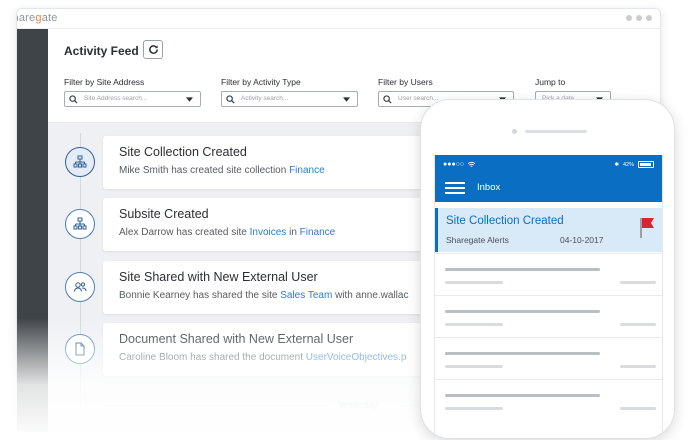 This screenshot has height=440, width=693. What do you see at coordinates (616, 164) in the screenshot?
I see `bluetooth-icon: ✱` at bounding box center [616, 164].